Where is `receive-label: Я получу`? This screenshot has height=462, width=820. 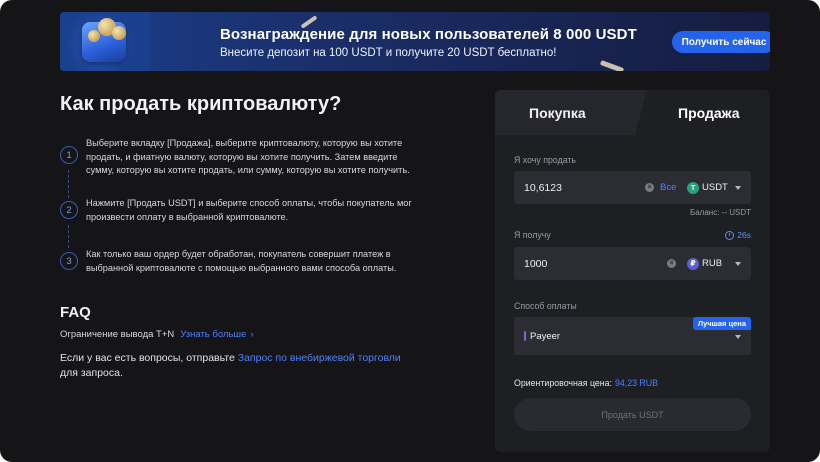 receive-label: Я получу is located at coordinates (532, 235).